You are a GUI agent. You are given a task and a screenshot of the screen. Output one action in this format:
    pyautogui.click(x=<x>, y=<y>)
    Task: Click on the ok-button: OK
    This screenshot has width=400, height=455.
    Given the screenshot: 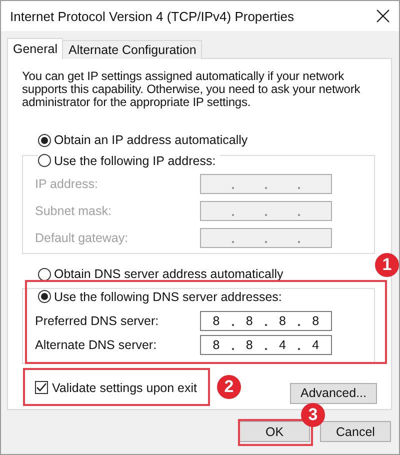 What is the action you would take?
    pyautogui.click(x=274, y=431)
    